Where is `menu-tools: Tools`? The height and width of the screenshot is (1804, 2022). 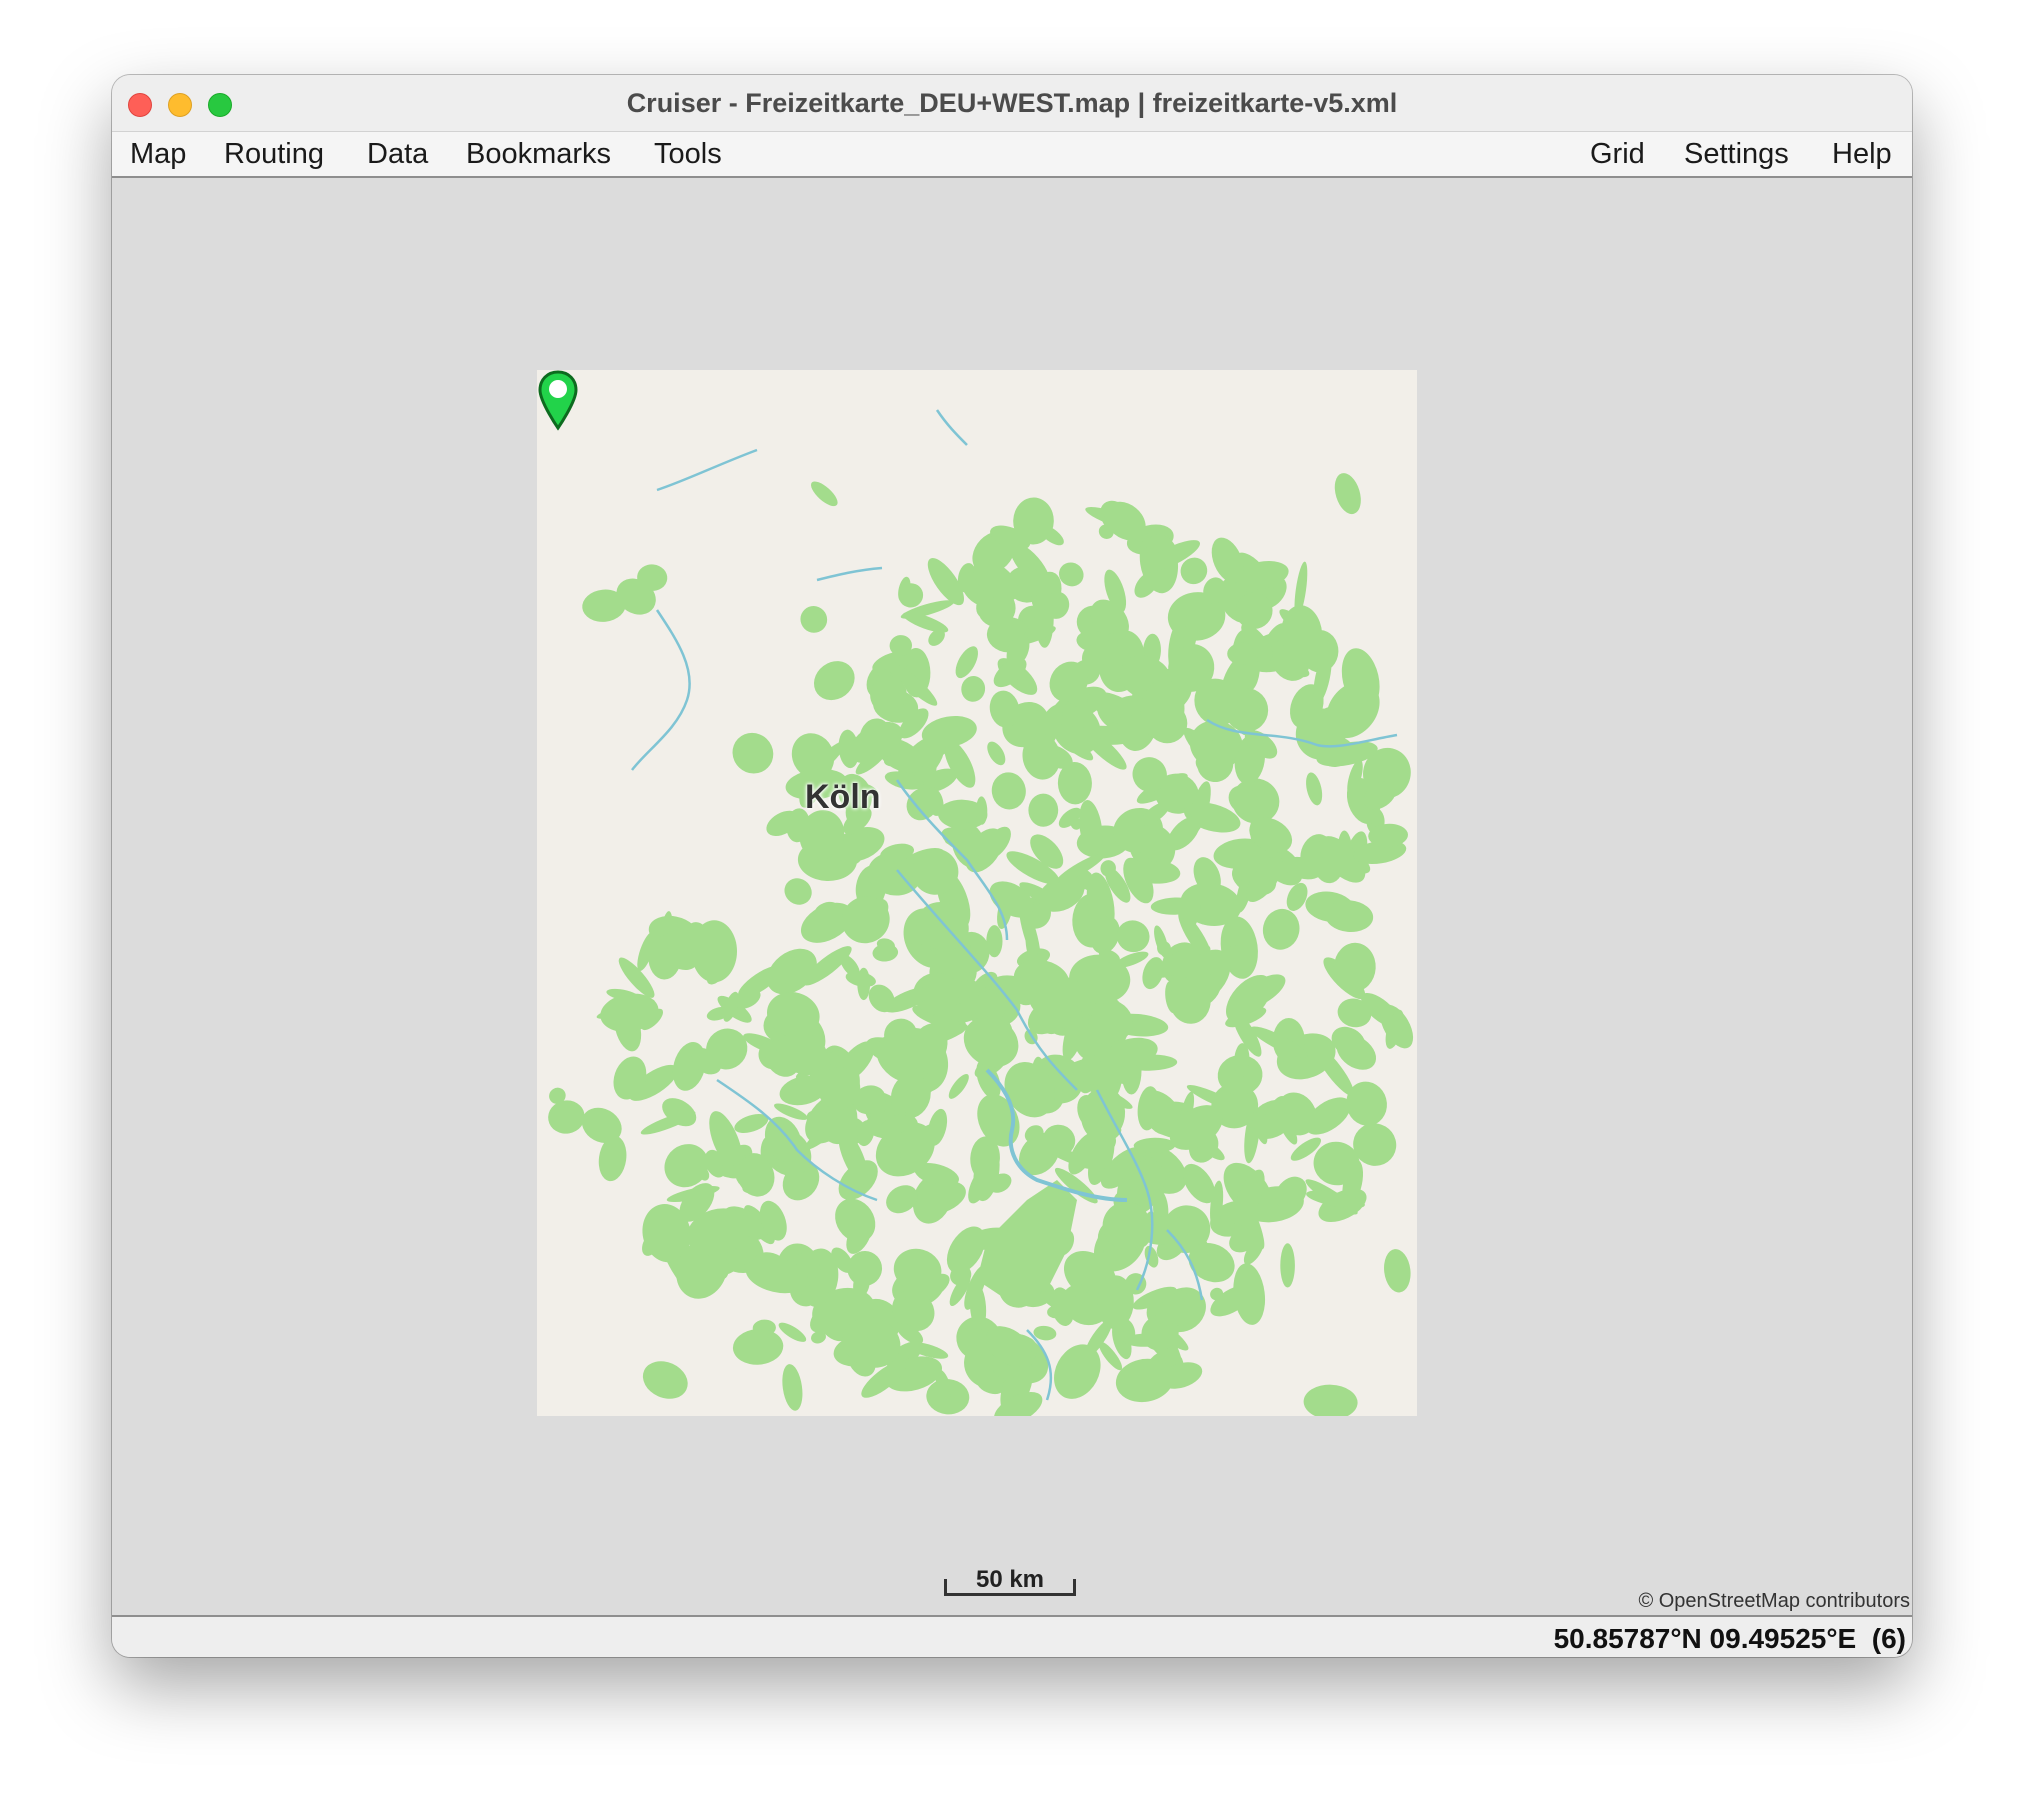
menu-tools: Tools is located at coordinates (688, 154).